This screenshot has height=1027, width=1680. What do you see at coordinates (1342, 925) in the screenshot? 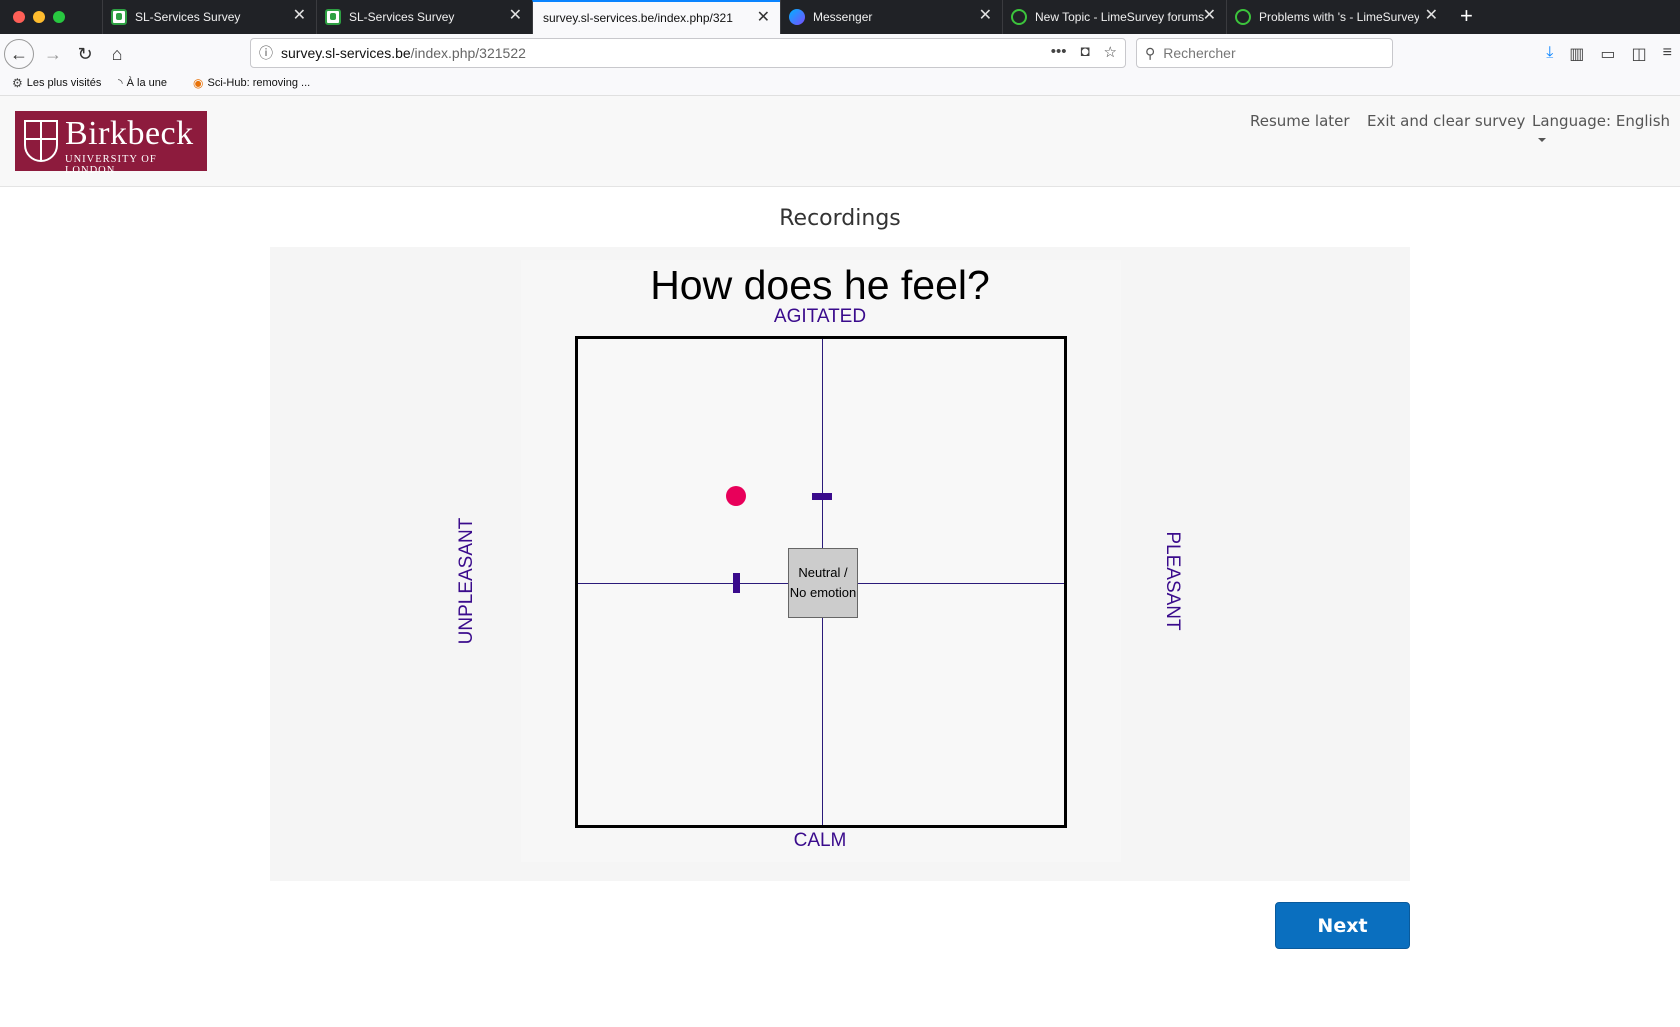
I see `next-button: Next` at bounding box center [1342, 925].